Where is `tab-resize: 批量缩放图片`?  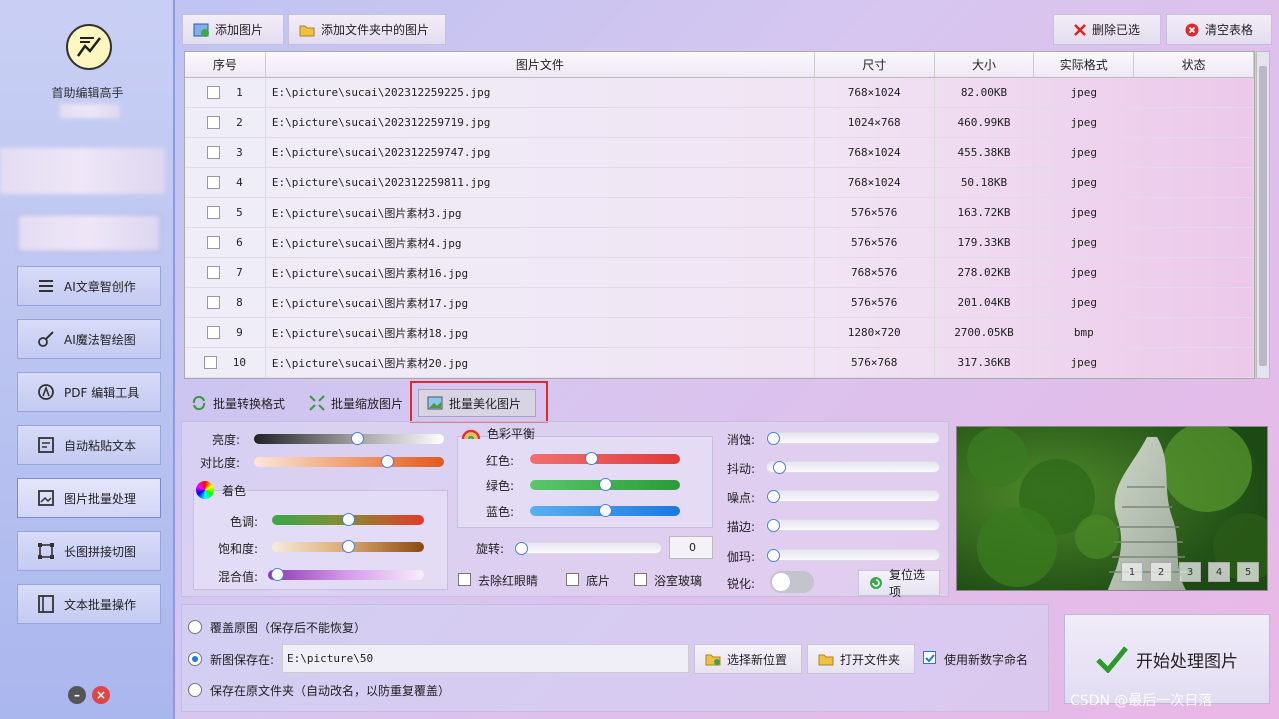 tab-resize: 批量缩放图片 is located at coordinates (356, 403).